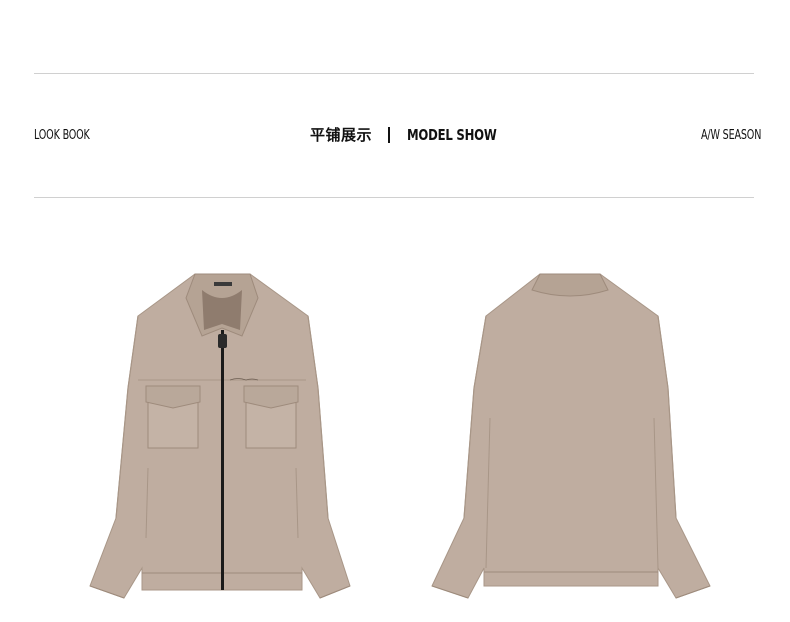 The width and height of the screenshot is (790, 622). I want to click on lookbook-label: LOOK BOOK, so click(62, 135).